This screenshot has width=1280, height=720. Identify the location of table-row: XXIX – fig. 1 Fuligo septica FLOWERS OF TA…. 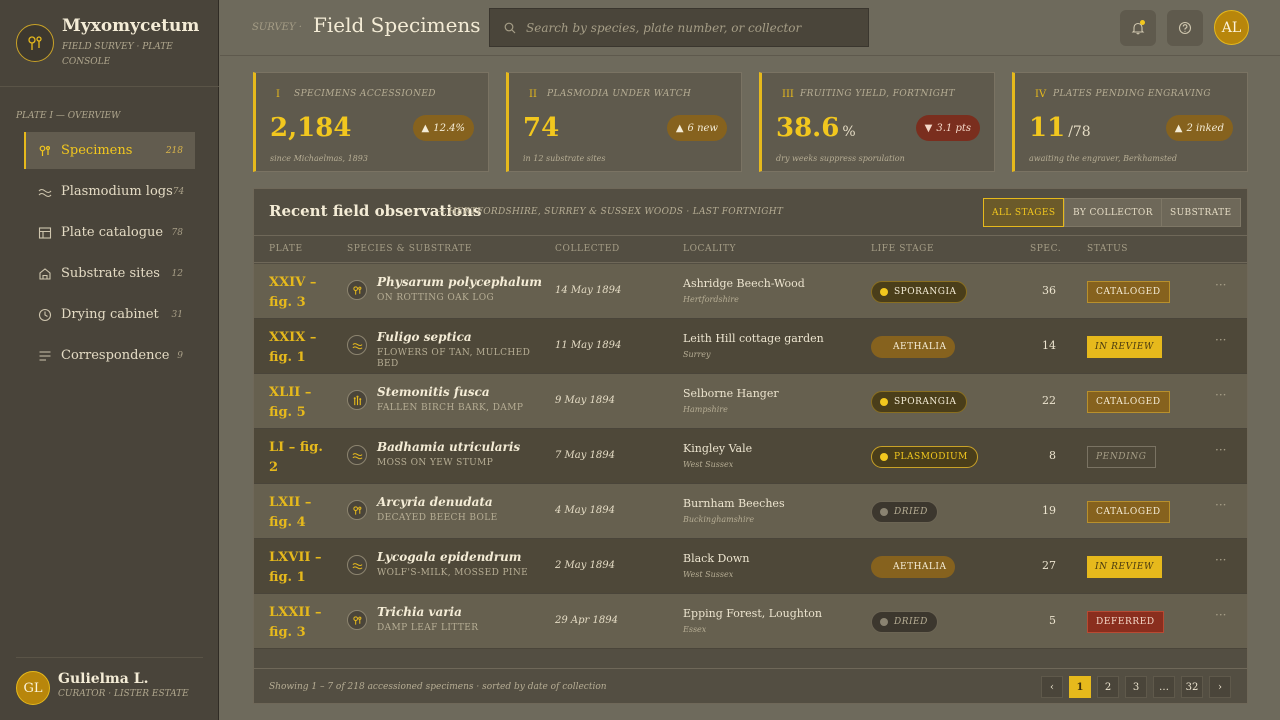
(750, 346).